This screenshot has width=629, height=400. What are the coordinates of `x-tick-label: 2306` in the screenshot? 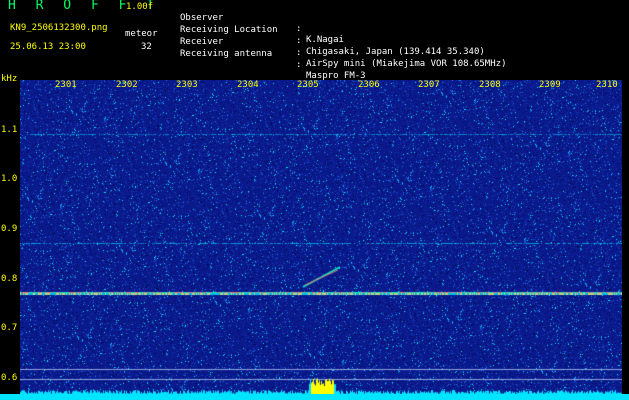 It's located at (369, 85).